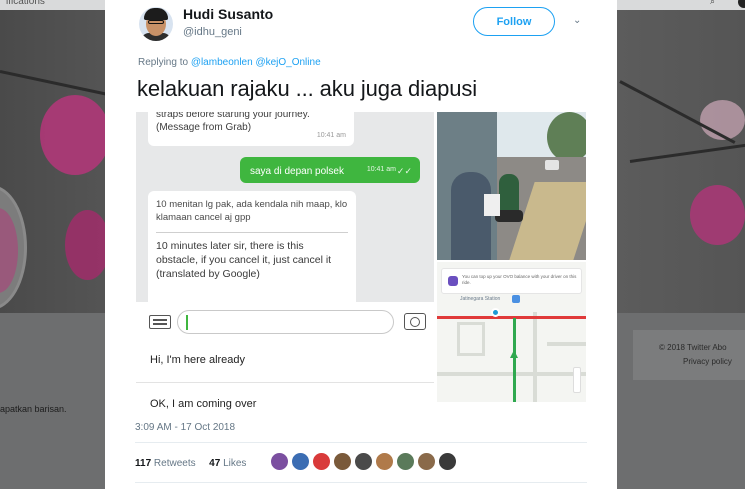  What do you see at coordinates (25, 3) in the screenshot?
I see `background-nav-text: ifications` at bounding box center [25, 3].